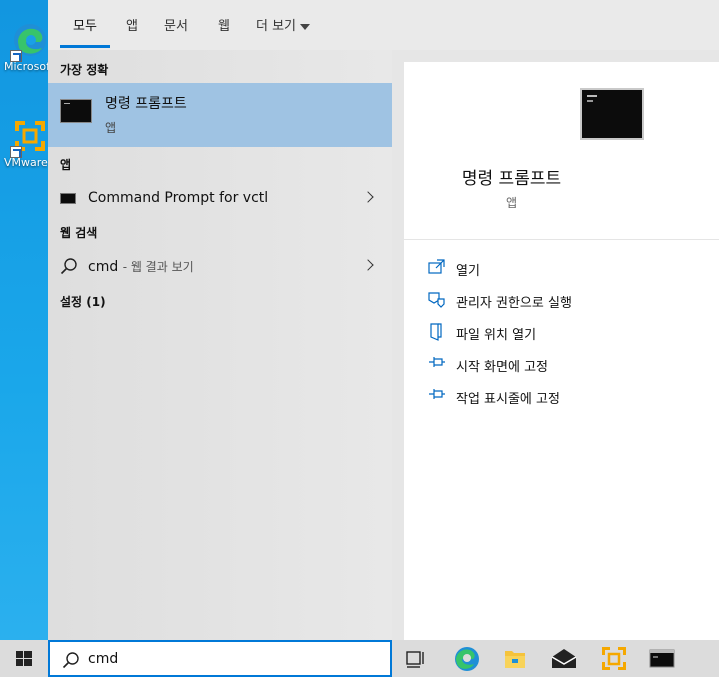 Image resolution: width=719 pixels, height=677 pixels. Describe the element at coordinates (568, 396) in the screenshot. I see `action-pin-to-taskbar: 작업 표시줄에 고정` at that location.